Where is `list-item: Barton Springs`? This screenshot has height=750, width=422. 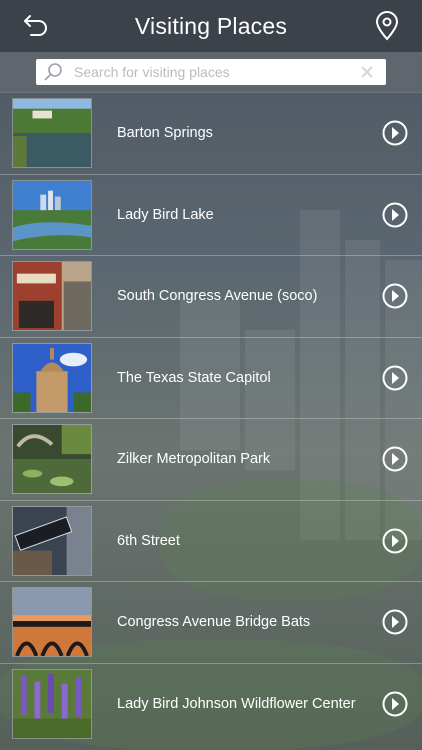 list-item: Barton Springs is located at coordinates (211, 133).